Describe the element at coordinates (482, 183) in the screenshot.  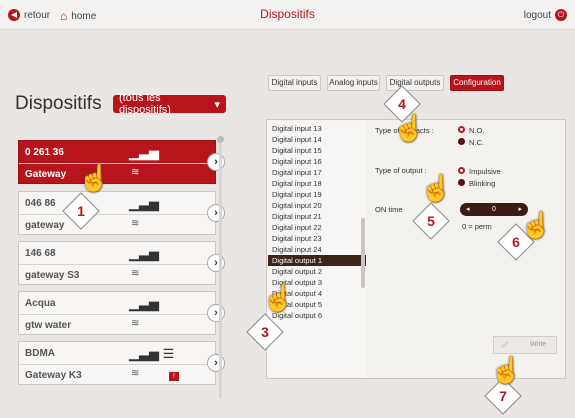
I see `option-blinking-label: Blinking` at that location.